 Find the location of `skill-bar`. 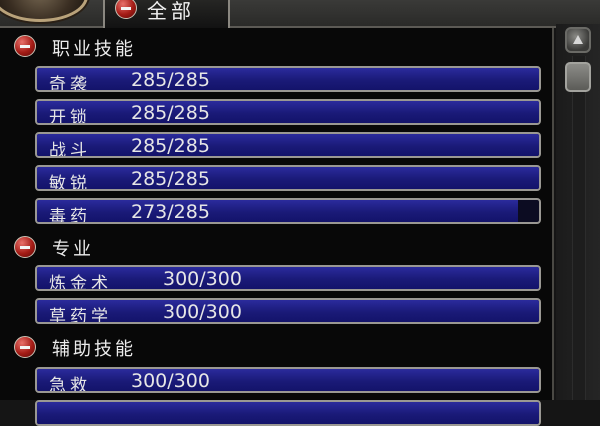

skill-bar is located at coordinates (288, 413).